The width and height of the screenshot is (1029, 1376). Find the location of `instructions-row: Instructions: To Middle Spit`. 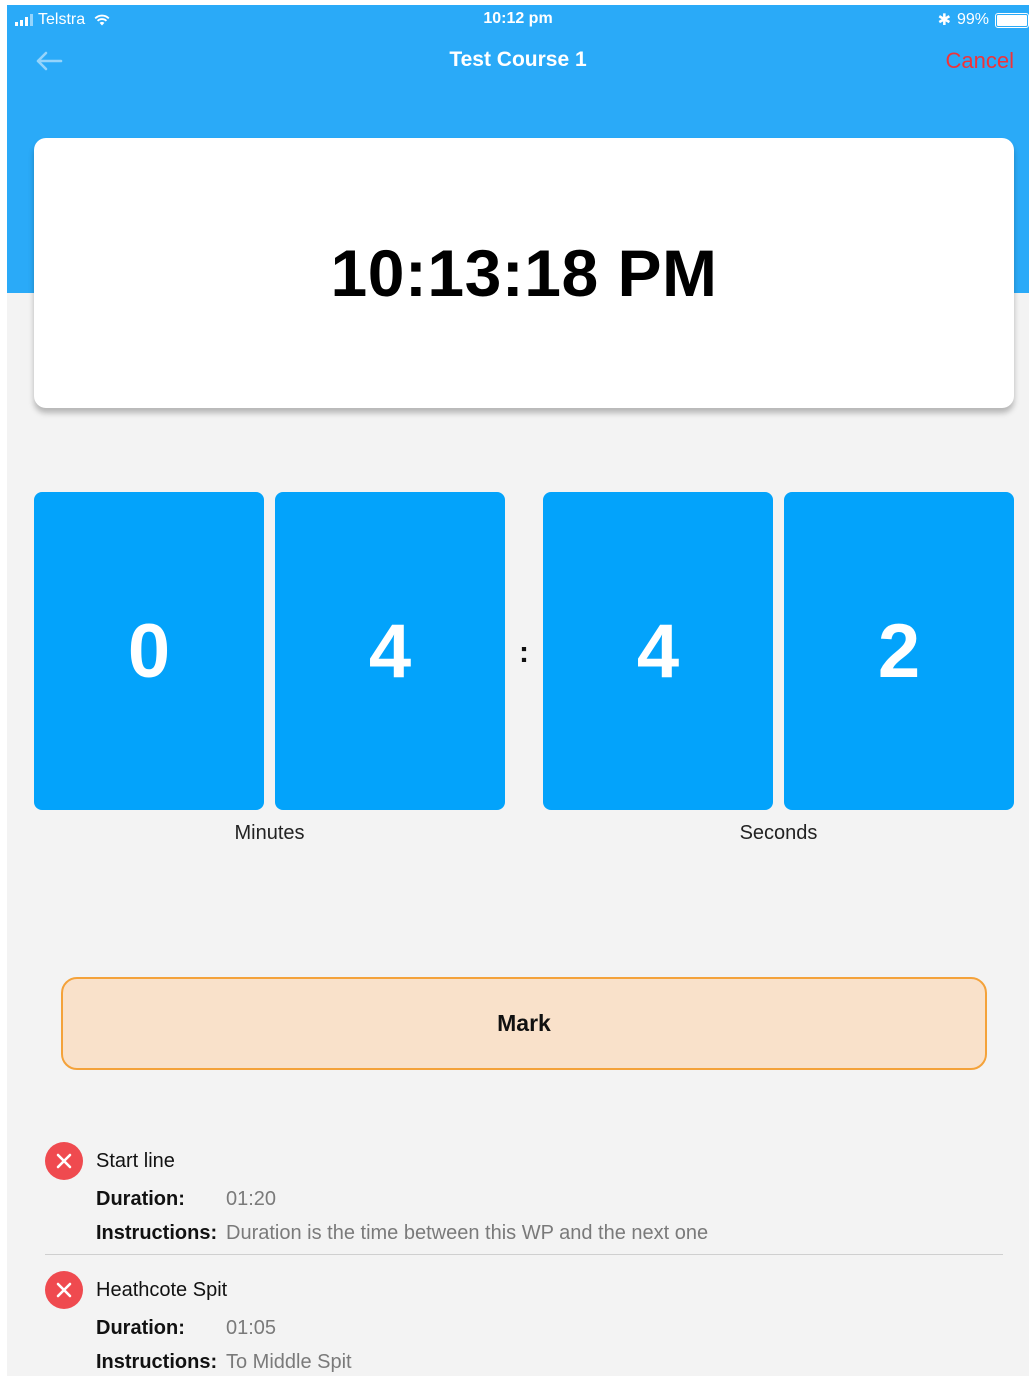

instructions-row: Instructions: To Middle Spit is located at coordinates (524, 1360).